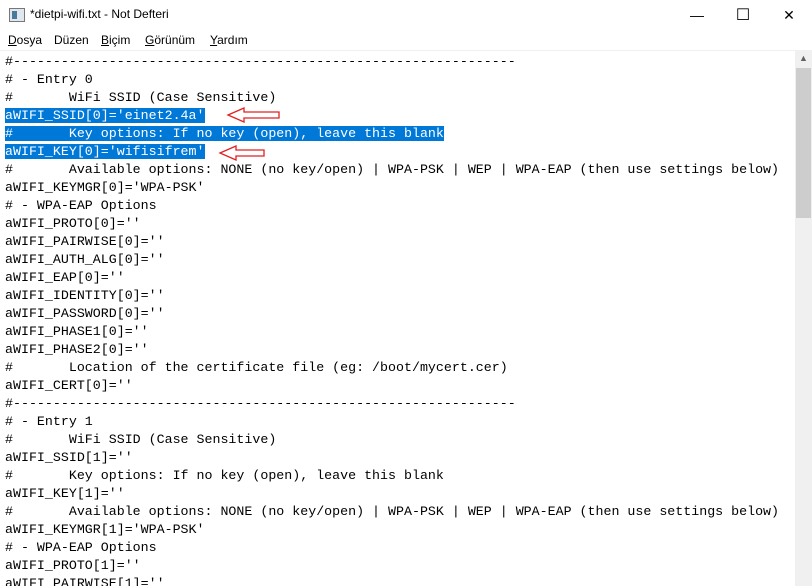 The width and height of the screenshot is (812, 586). What do you see at coordinates (69, 385) in the screenshot?
I see `line-text: aWIFI_CERT[0]=''` at bounding box center [69, 385].